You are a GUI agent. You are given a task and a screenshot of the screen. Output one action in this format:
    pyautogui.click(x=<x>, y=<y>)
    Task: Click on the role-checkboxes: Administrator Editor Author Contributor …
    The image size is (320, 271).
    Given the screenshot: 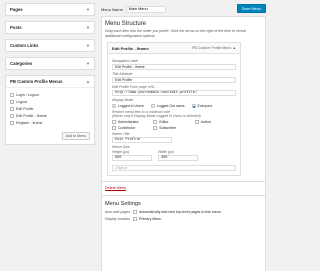 What is the action you would take?
    pyautogui.click(x=174, y=125)
    